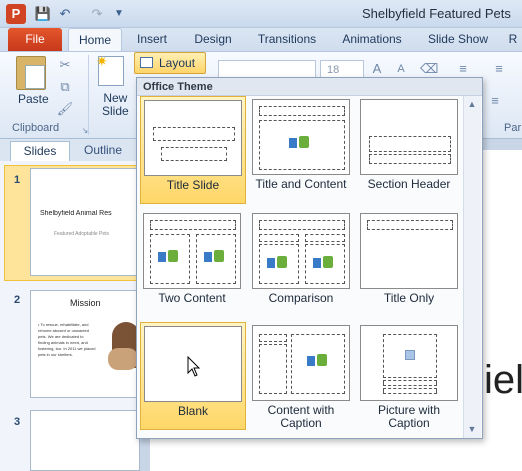 This screenshot has height=471, width=522. I want to click on customize-qat-icon: ▼, so click(119, 14).